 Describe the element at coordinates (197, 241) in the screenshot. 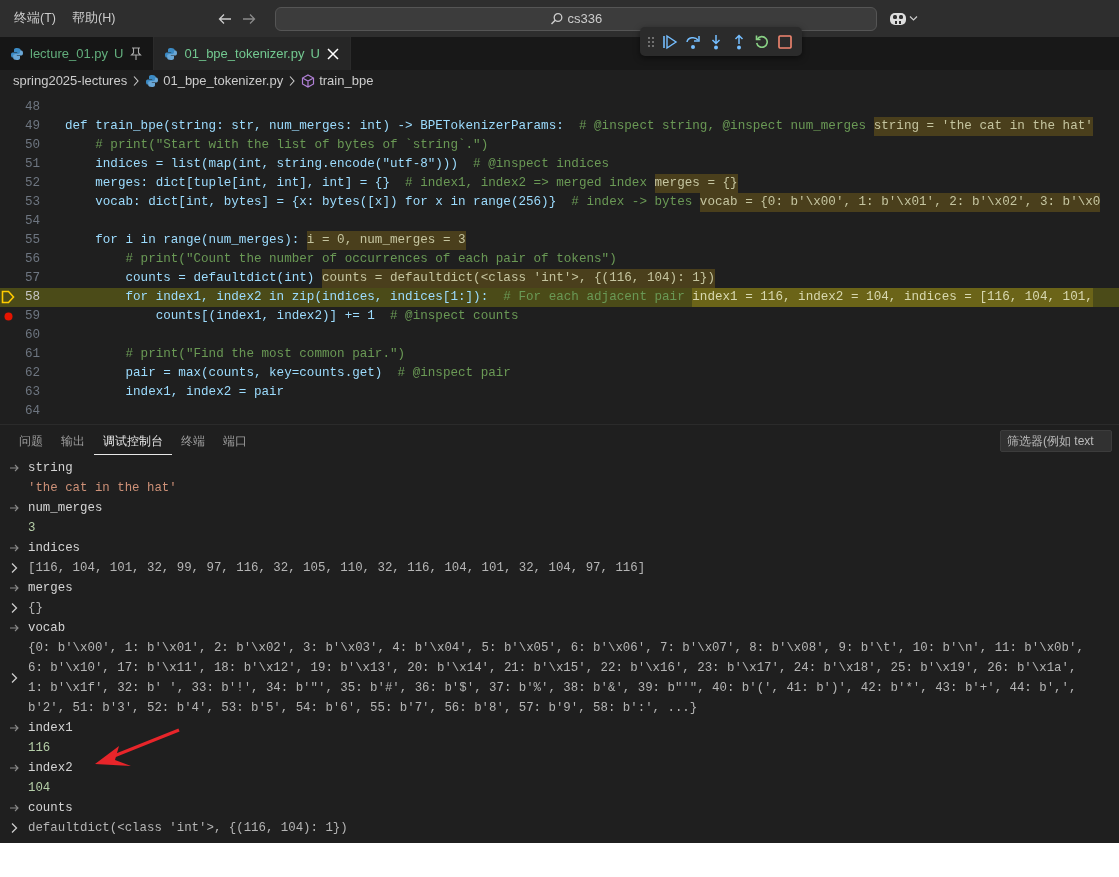

I see `code-text: for i in range(num_merges):` at that location.